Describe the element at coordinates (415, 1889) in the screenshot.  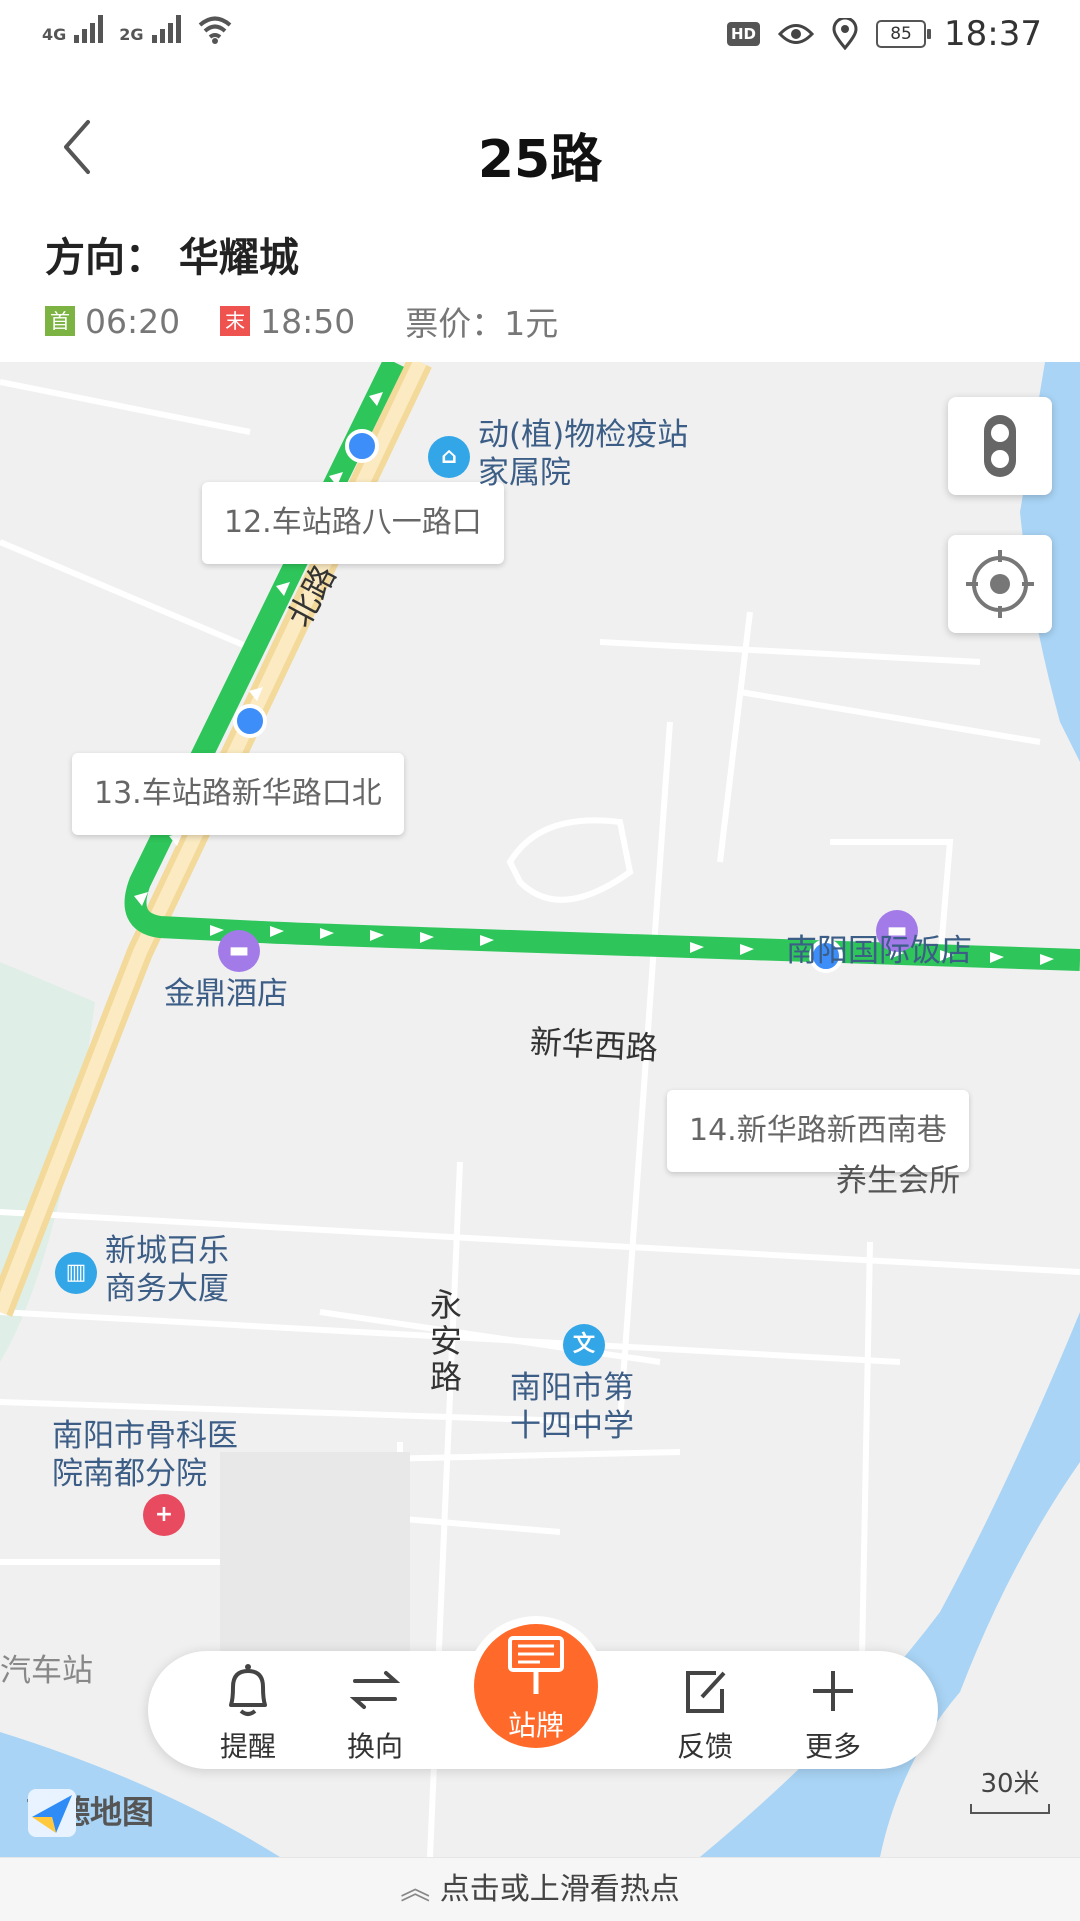
I see `chevron-up-icon: ︽` at that location.